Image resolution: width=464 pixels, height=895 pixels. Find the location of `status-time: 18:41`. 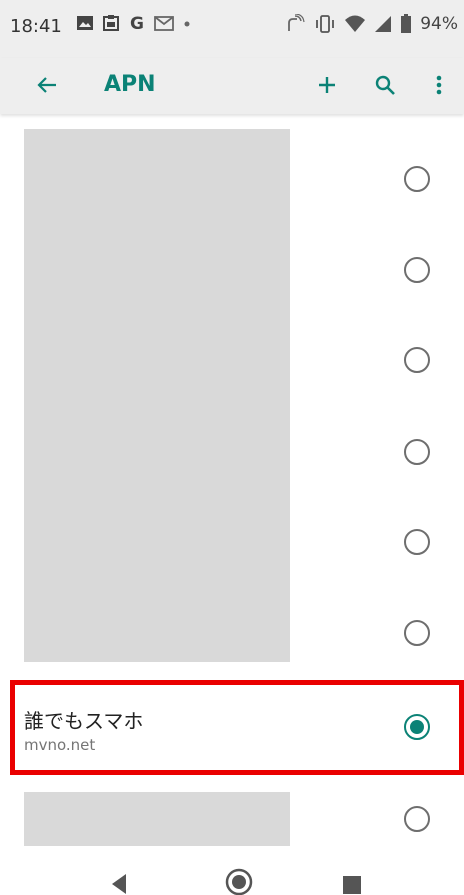

status-time: 18:41 is located at coordinates (36, 26).